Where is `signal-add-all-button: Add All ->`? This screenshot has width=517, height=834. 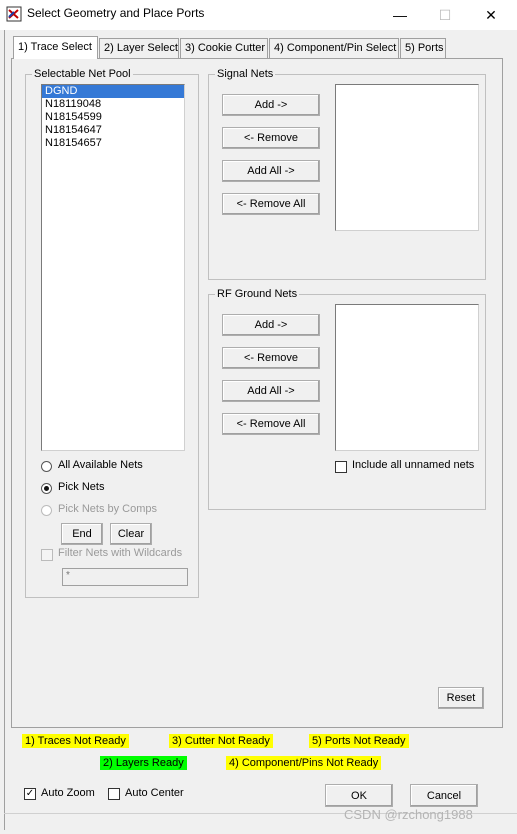
signal-add-all-button: Add All -> is located at coordinates (271, 171).